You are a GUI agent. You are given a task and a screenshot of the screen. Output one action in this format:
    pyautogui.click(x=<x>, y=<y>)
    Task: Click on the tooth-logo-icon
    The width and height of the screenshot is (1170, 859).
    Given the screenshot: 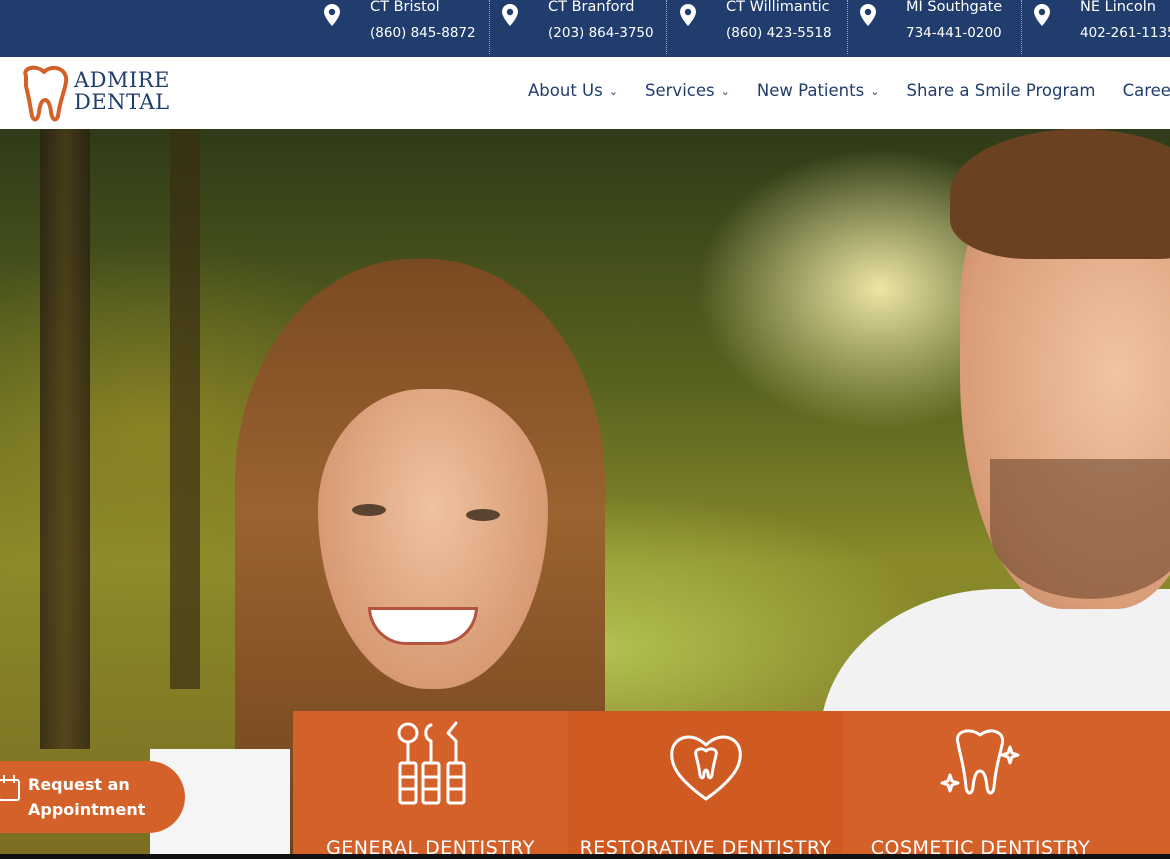 What is the action you would take?
    pyautogui.click(x=46, y=93)
    